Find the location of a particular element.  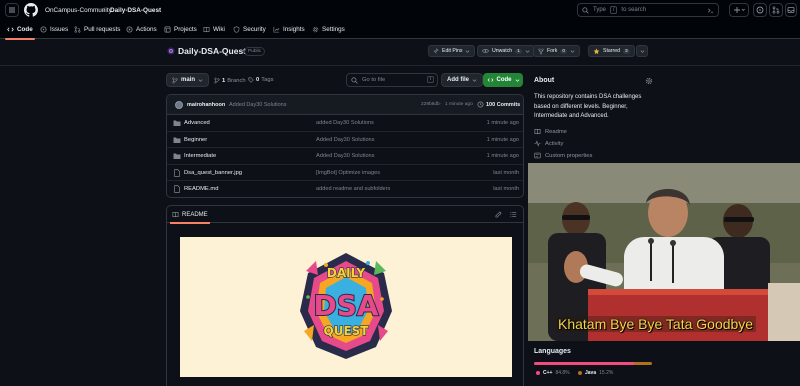

tab-insights: Insights is located at coordinates (289, 29).